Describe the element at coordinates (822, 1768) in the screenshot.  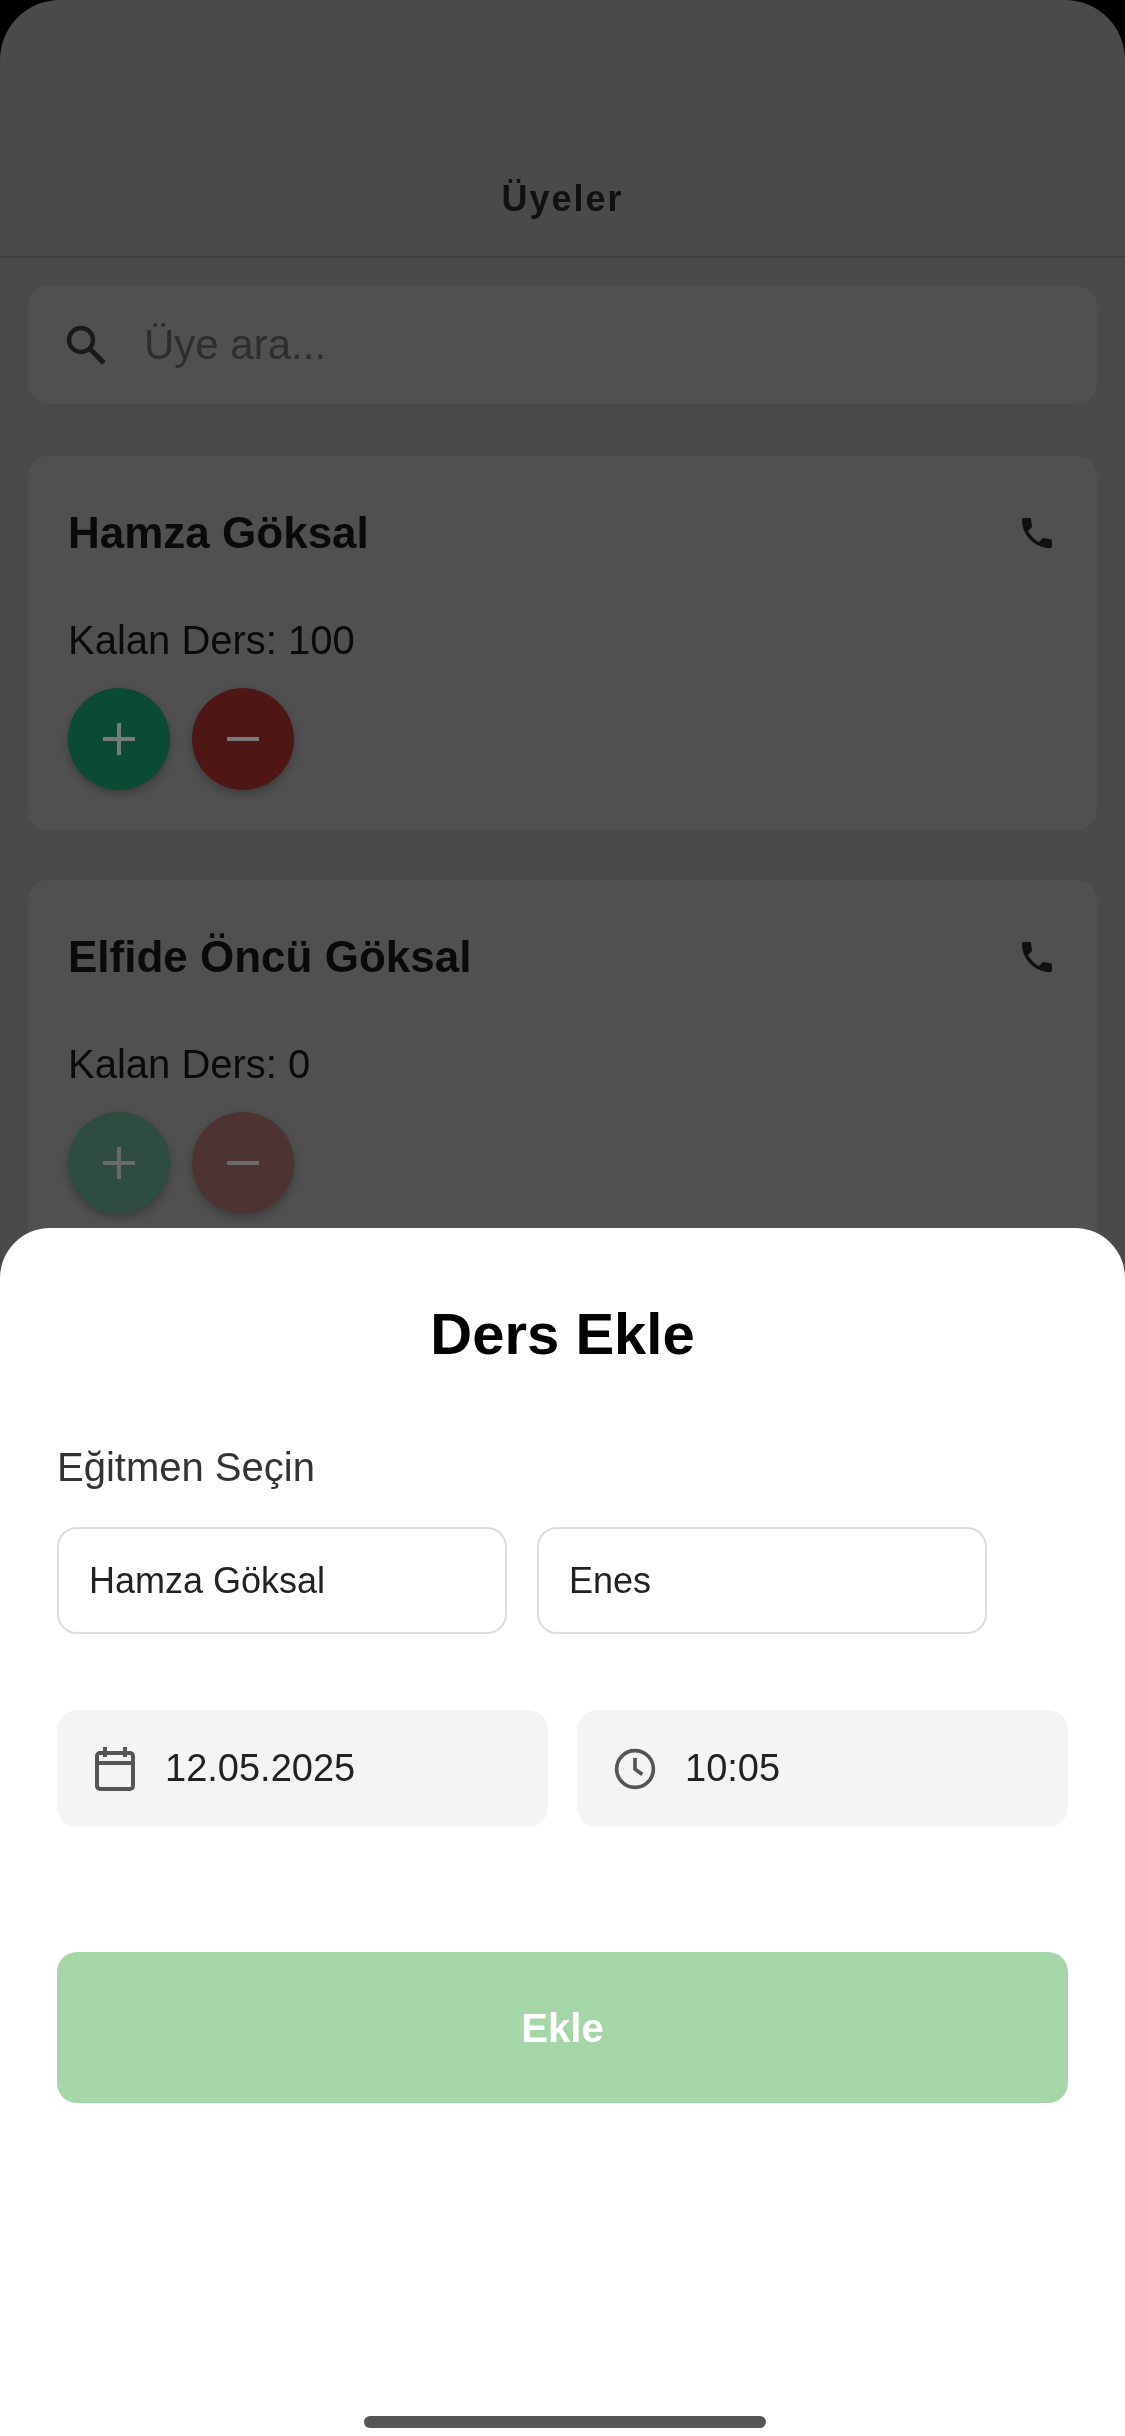
I see `time-field: 10:05` at that location.